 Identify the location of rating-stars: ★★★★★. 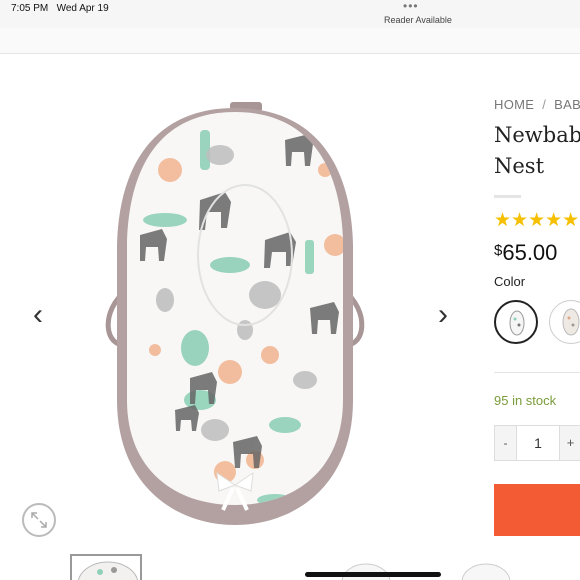
(536, 220).